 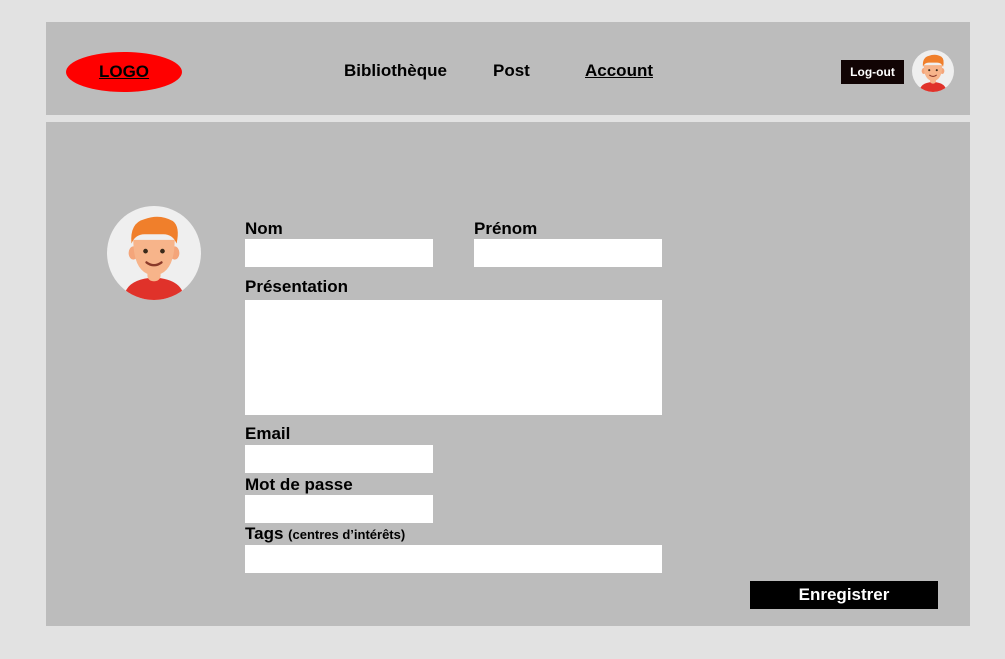 I want to click on password-label: Mot de passe, so click(x=299, y=484).